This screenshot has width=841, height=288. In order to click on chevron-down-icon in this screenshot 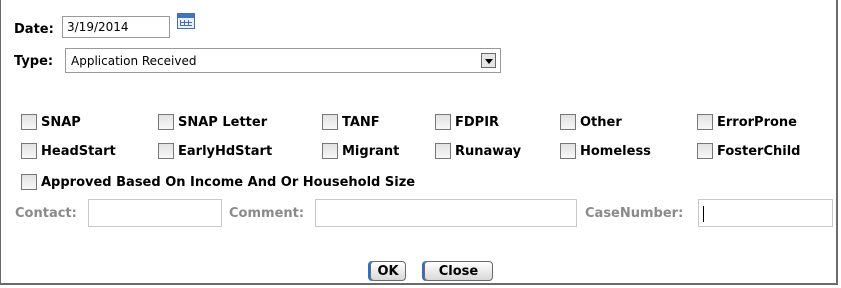, I will do `click(488, 60)`.